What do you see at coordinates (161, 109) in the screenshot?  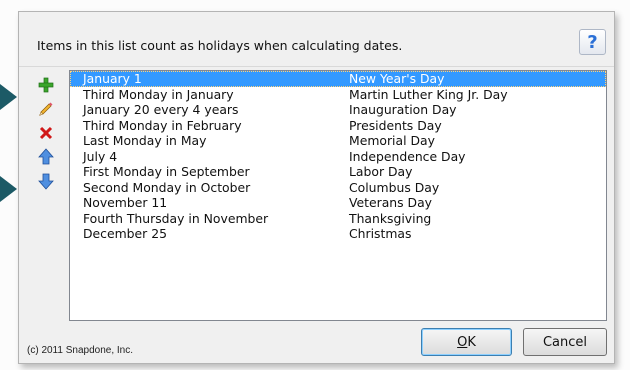 I see `holiday-date-rule: January 20 every 4 years` at bounding box center [161, 109].